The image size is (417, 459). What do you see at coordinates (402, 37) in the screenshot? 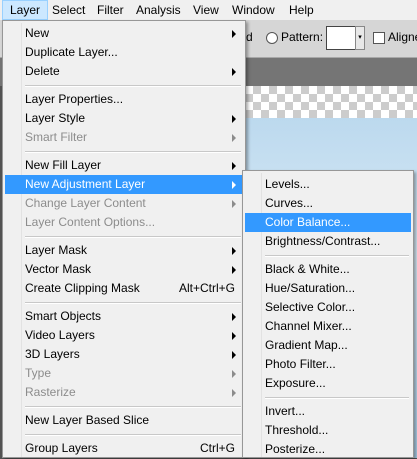
I see `aligned-label: Aligne` at bounding box center [402, 37].